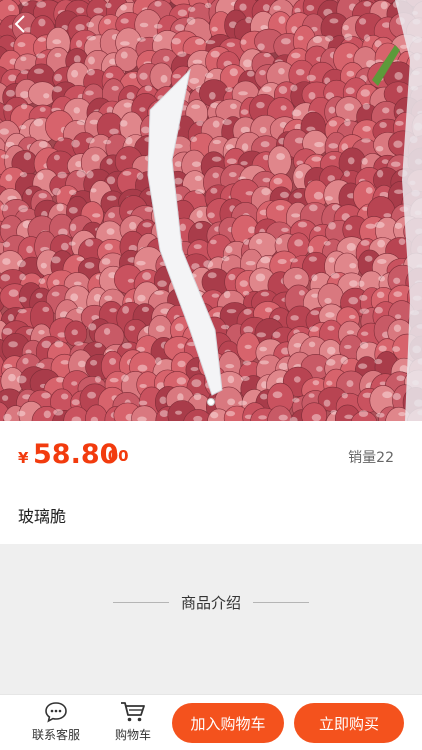 This screenshot has height=750, width=422. I want to click on customer-service-button: 联系客服, so click(56, 724).